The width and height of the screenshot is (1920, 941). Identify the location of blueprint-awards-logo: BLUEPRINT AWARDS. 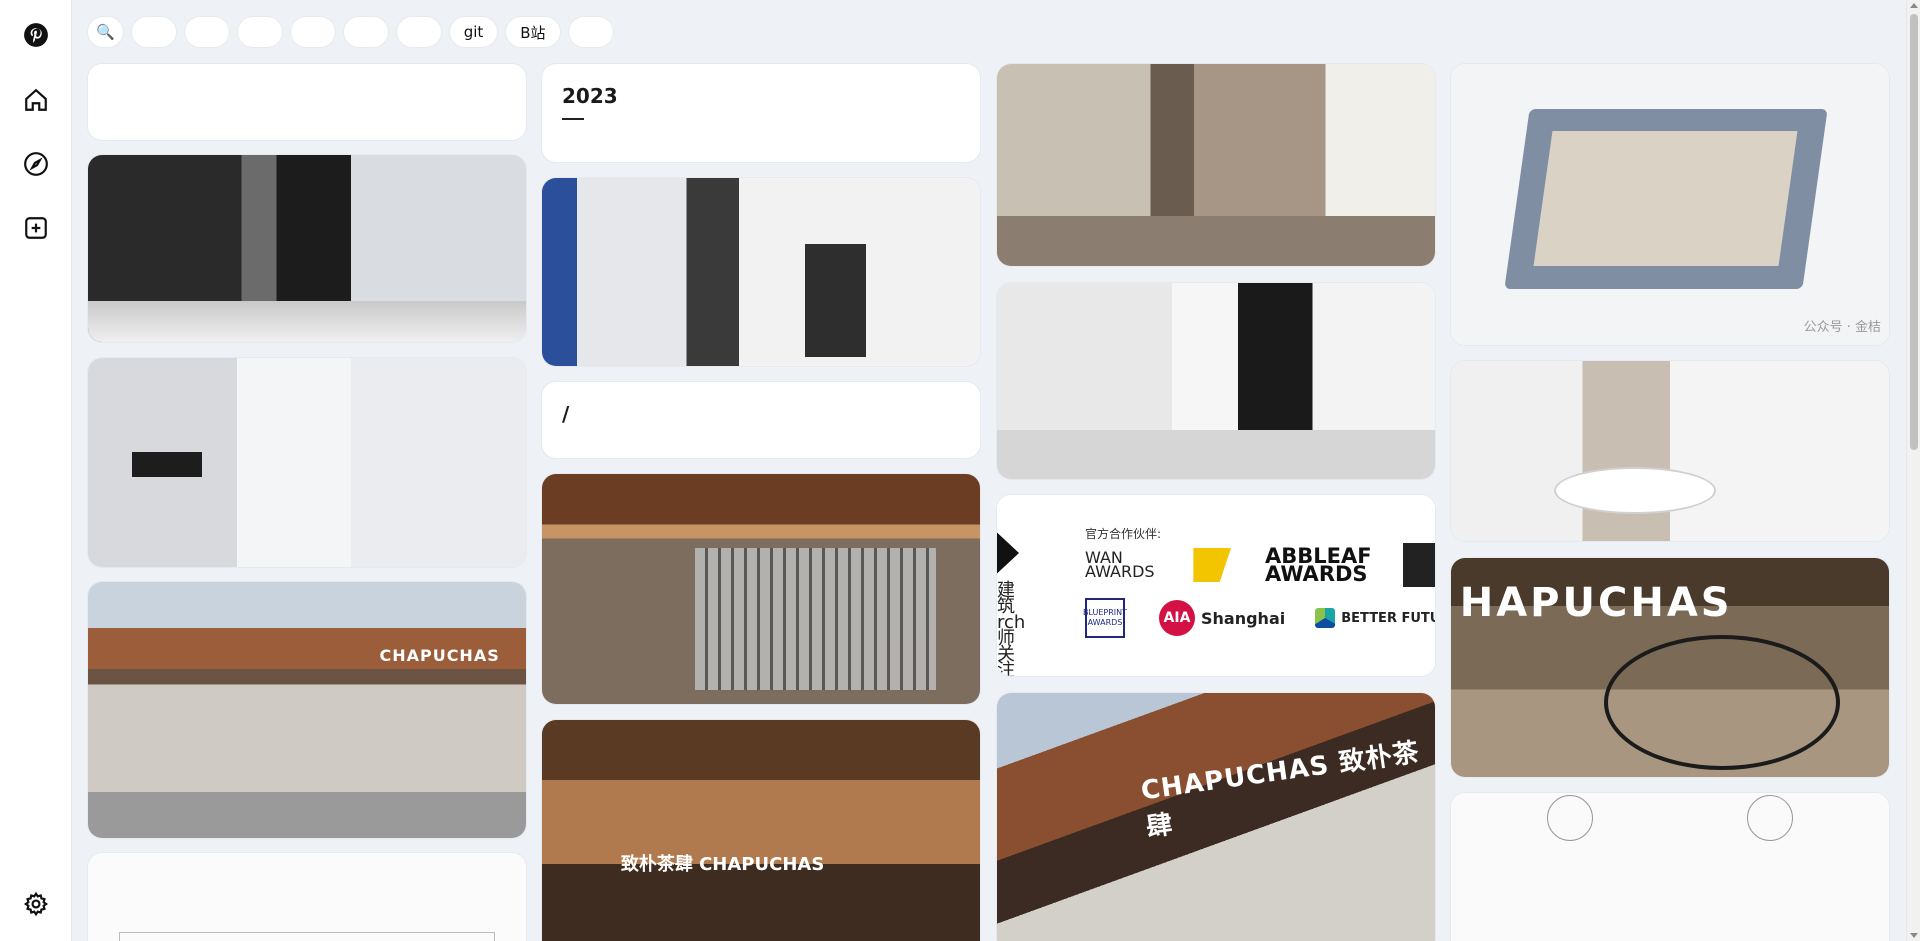
(1105, 618).